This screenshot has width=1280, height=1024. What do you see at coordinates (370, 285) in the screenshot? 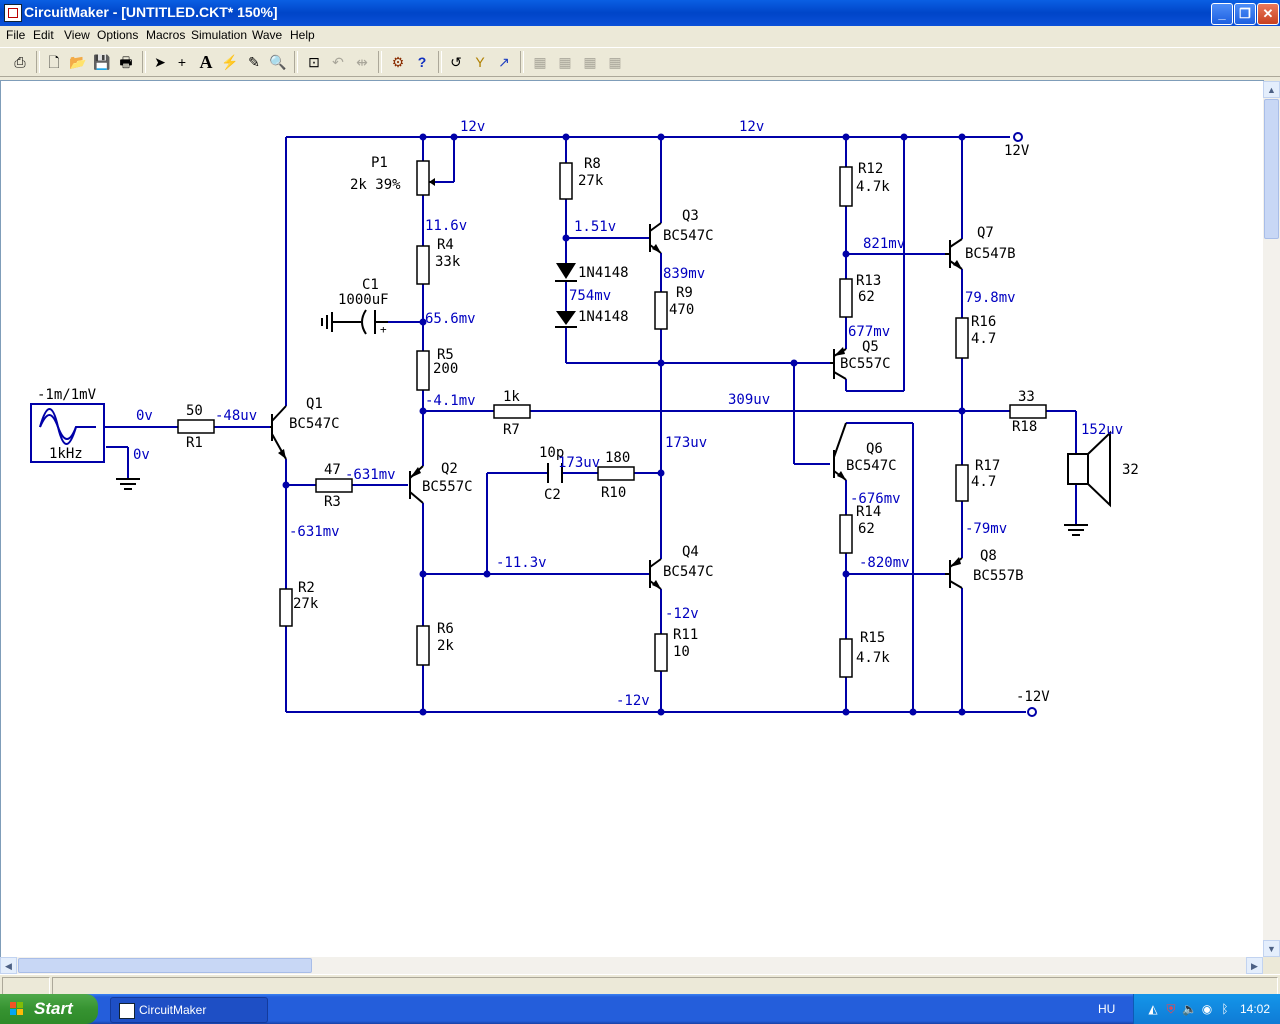
I see `c1-ref: C1` at bounding box center [370, 285].